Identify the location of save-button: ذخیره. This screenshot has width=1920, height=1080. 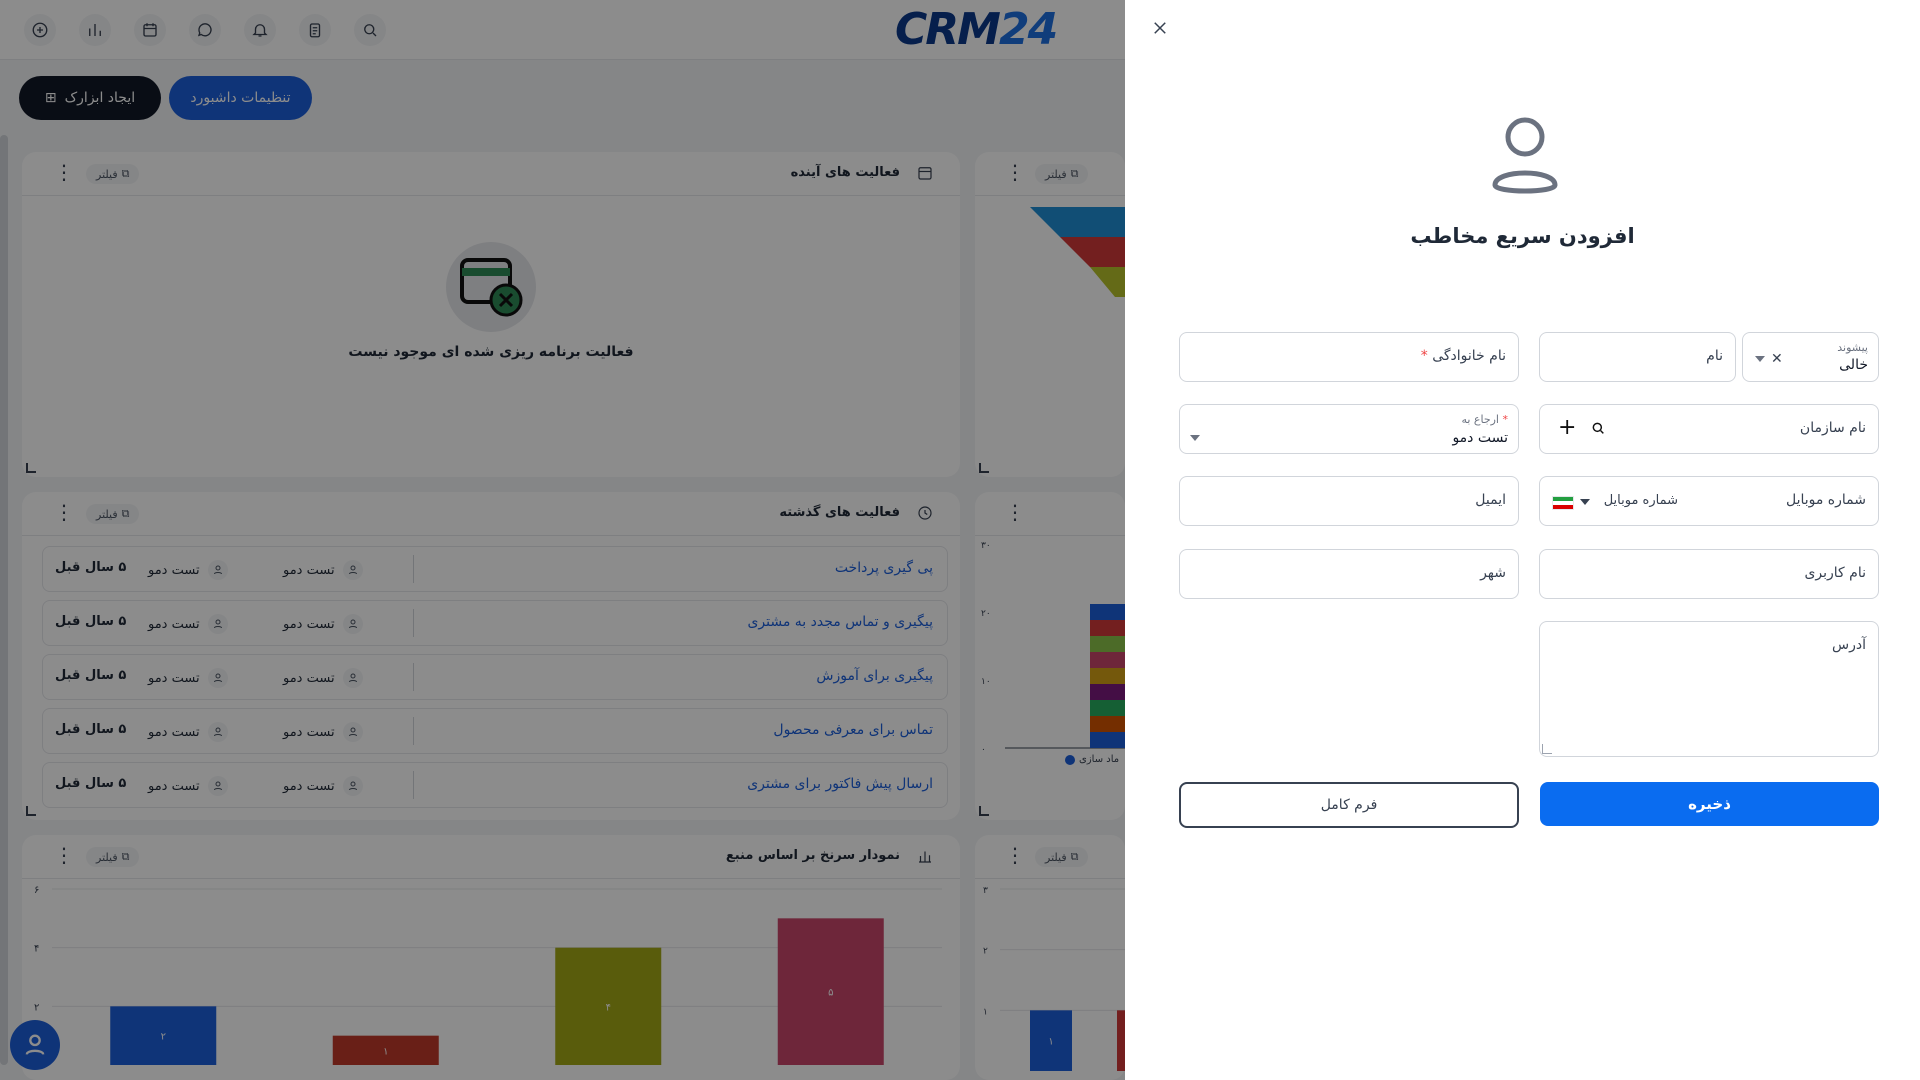
(1709, 804).